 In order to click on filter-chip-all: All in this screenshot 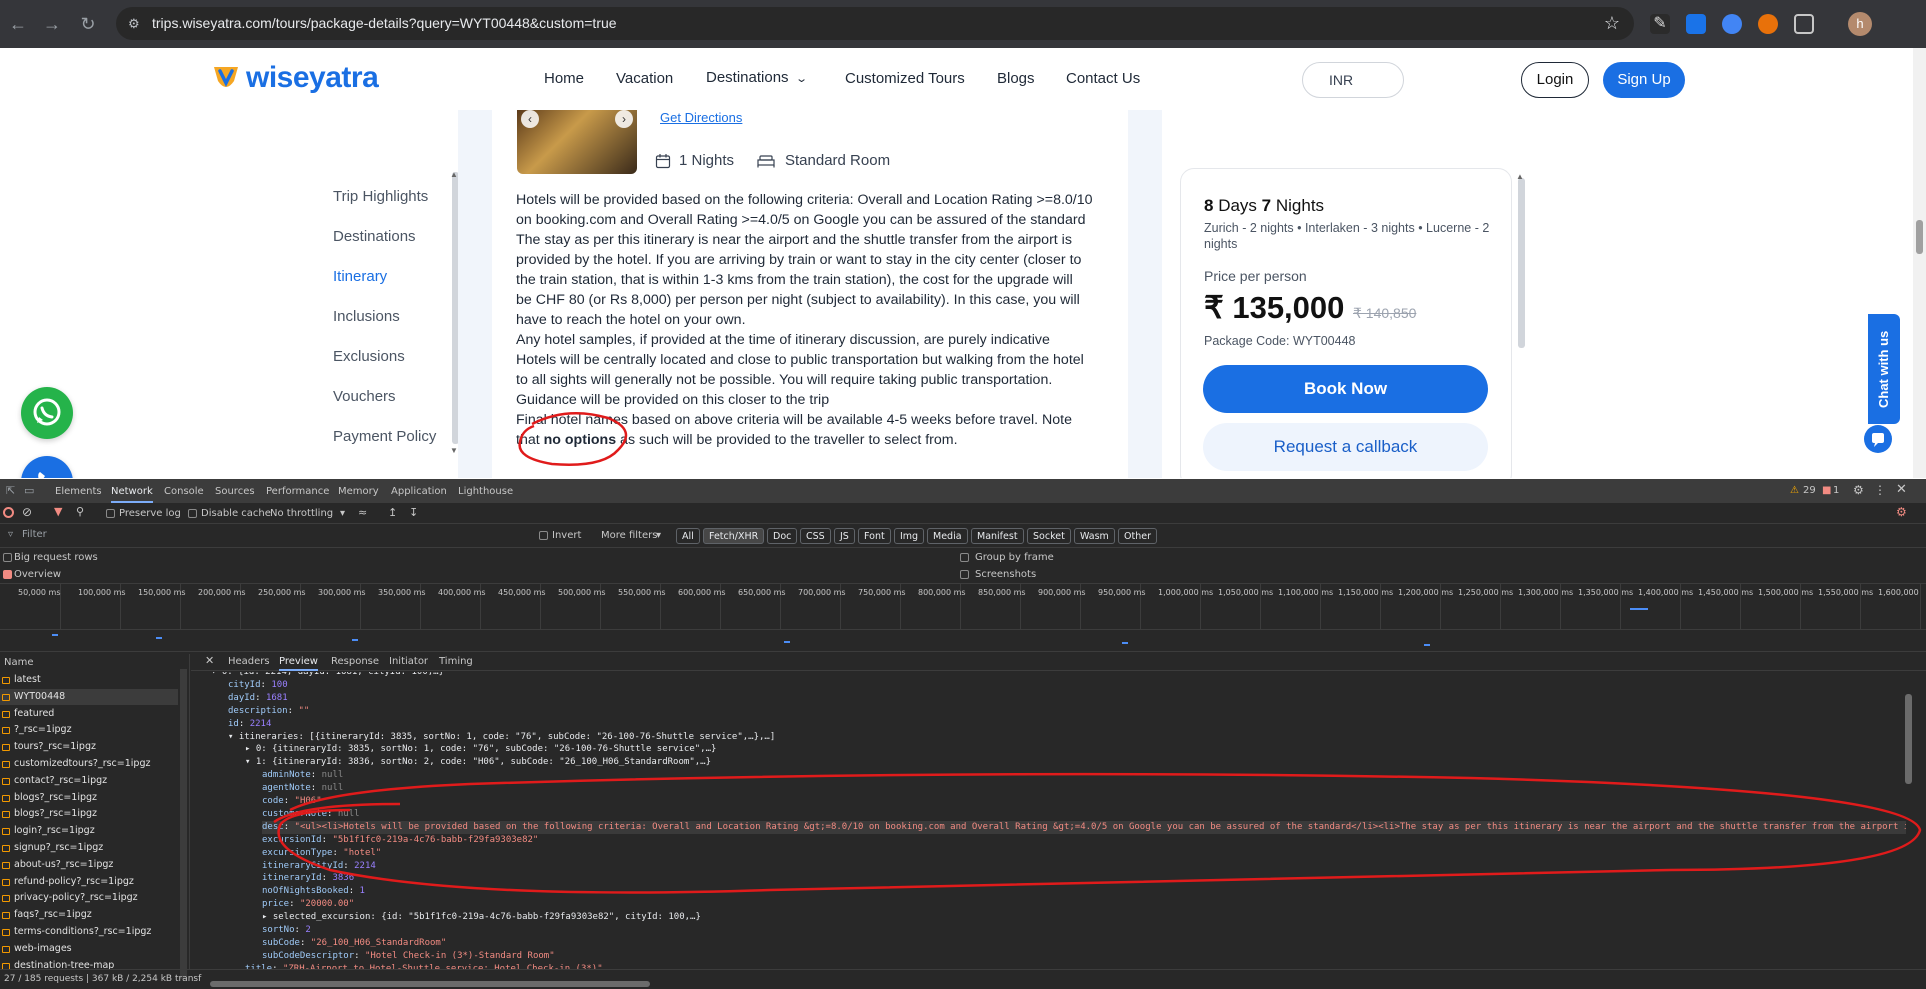, I will do `click(688, 536)`.